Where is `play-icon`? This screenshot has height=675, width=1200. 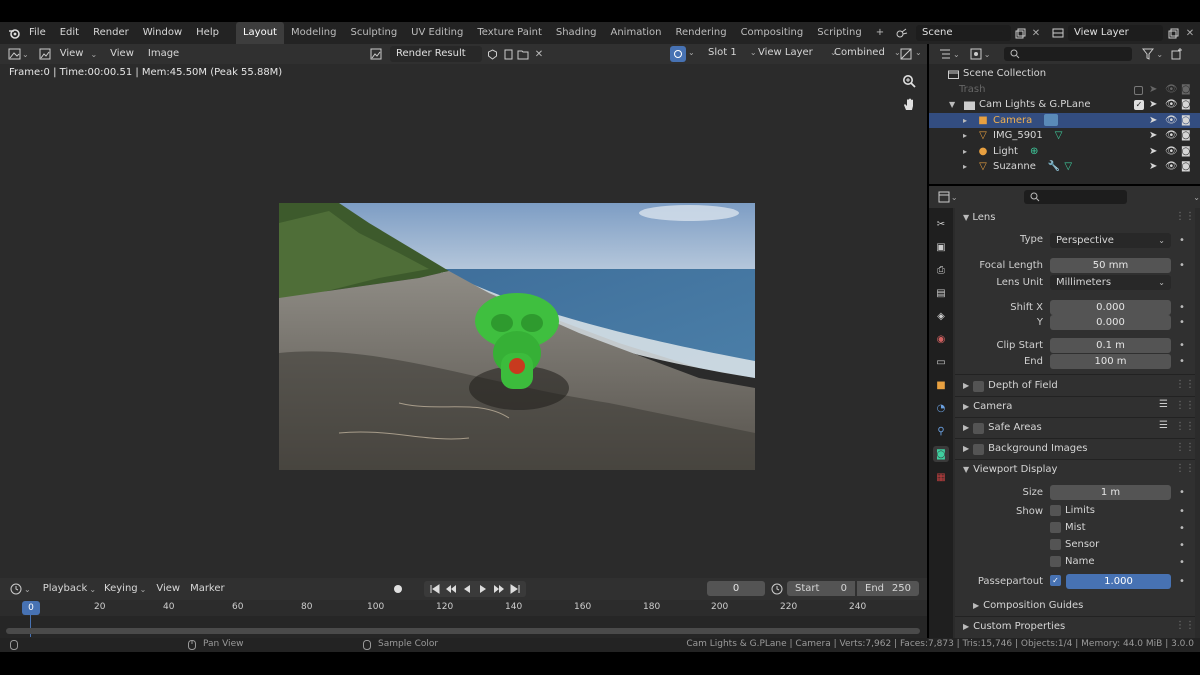
play-icon is located at coordinates (483, 589).